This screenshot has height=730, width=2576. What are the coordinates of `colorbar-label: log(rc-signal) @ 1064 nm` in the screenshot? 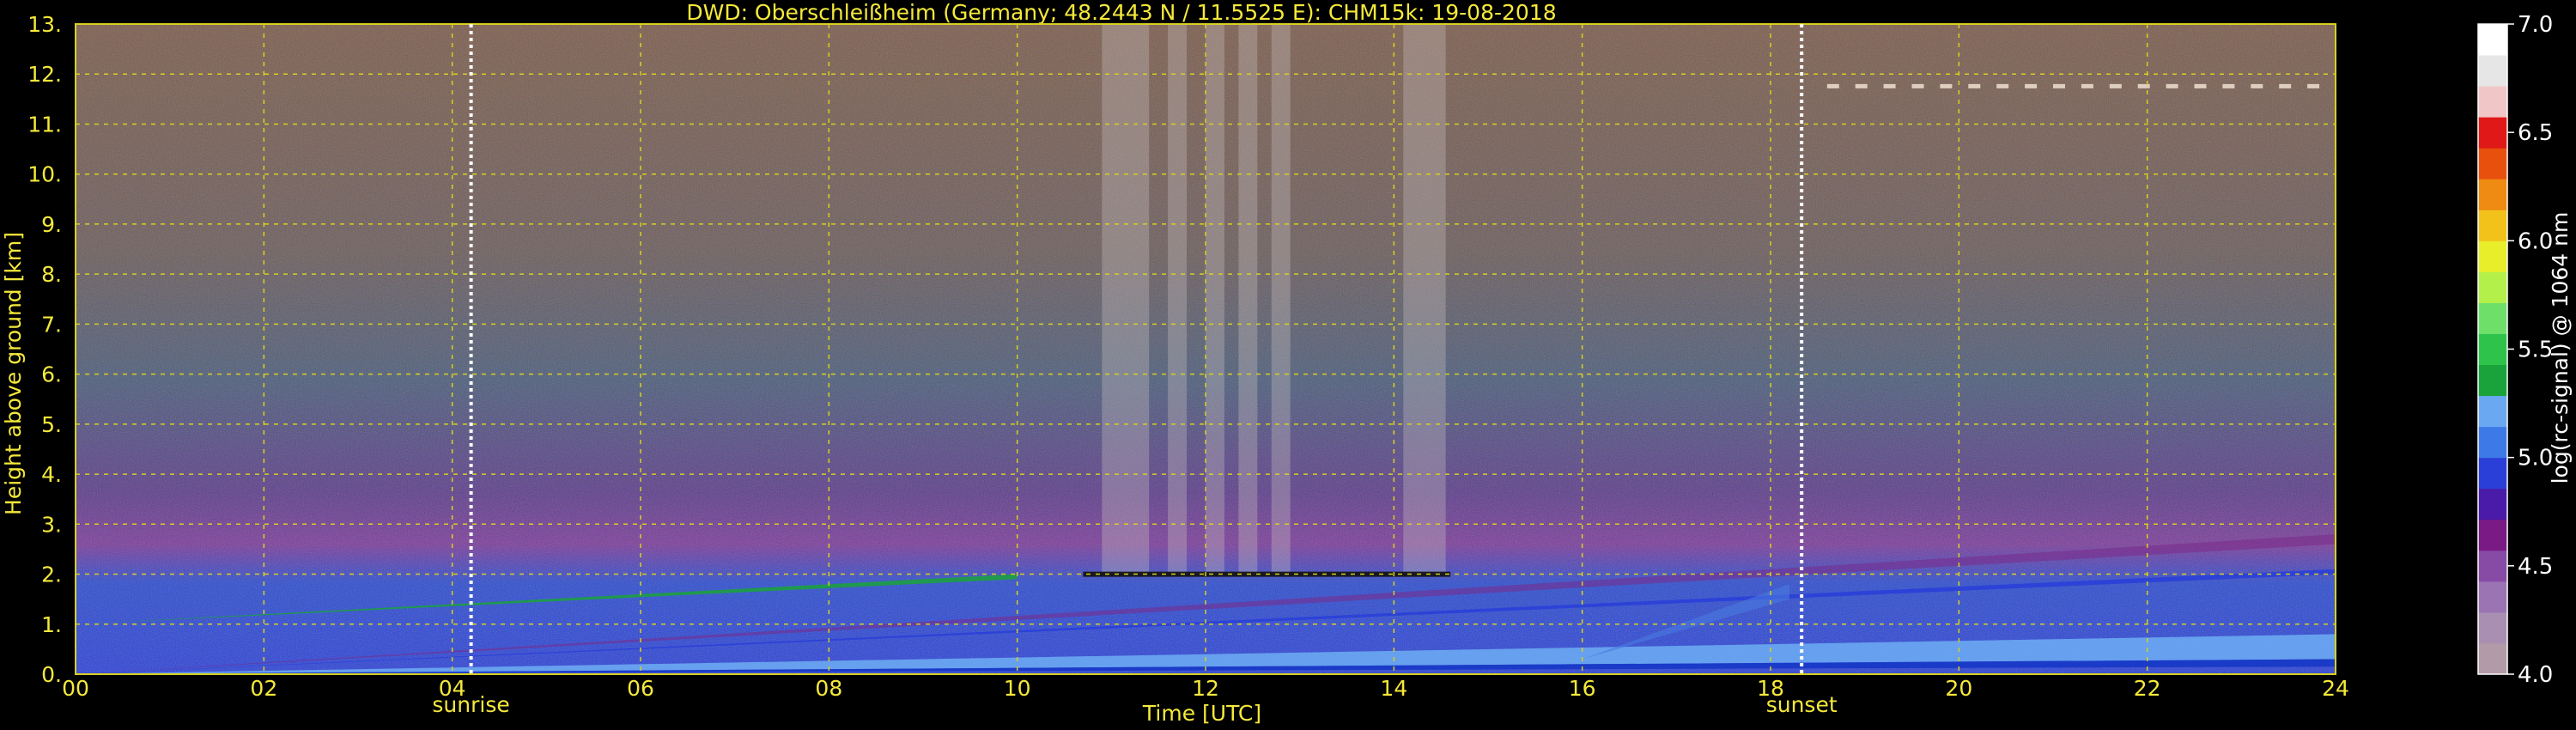 It's located at (2560, 348).